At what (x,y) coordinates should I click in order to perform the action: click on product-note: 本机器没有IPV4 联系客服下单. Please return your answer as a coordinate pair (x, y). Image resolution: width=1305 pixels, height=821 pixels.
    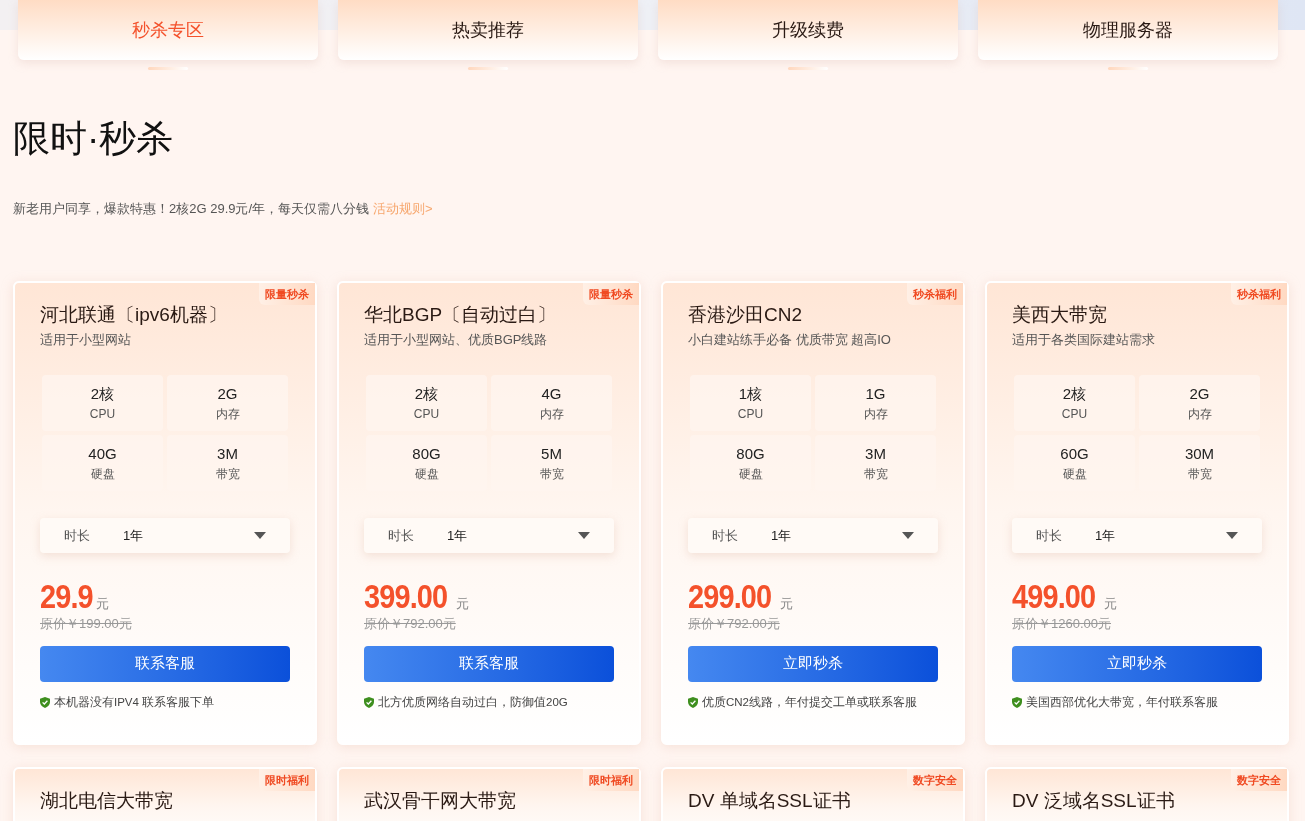
    Looking at the image, I should click on (134, 702).